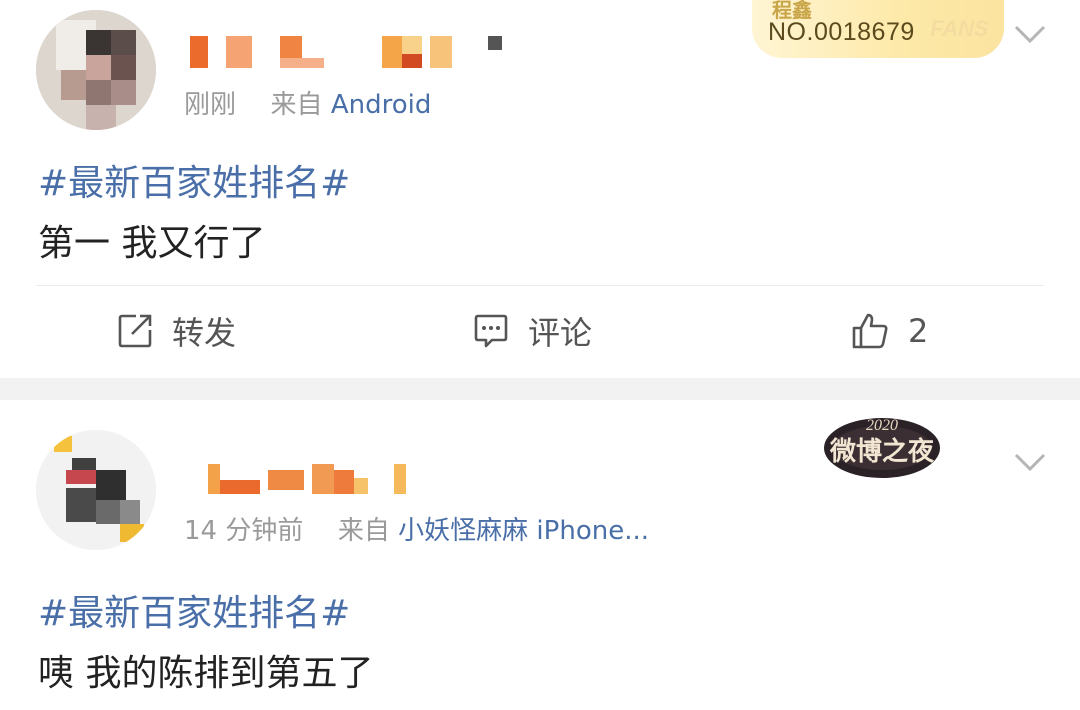  What do you see at coordinates (560, 333) in the screenshot?
I see `comment-label: 评论` at bounding box center [560, 333].